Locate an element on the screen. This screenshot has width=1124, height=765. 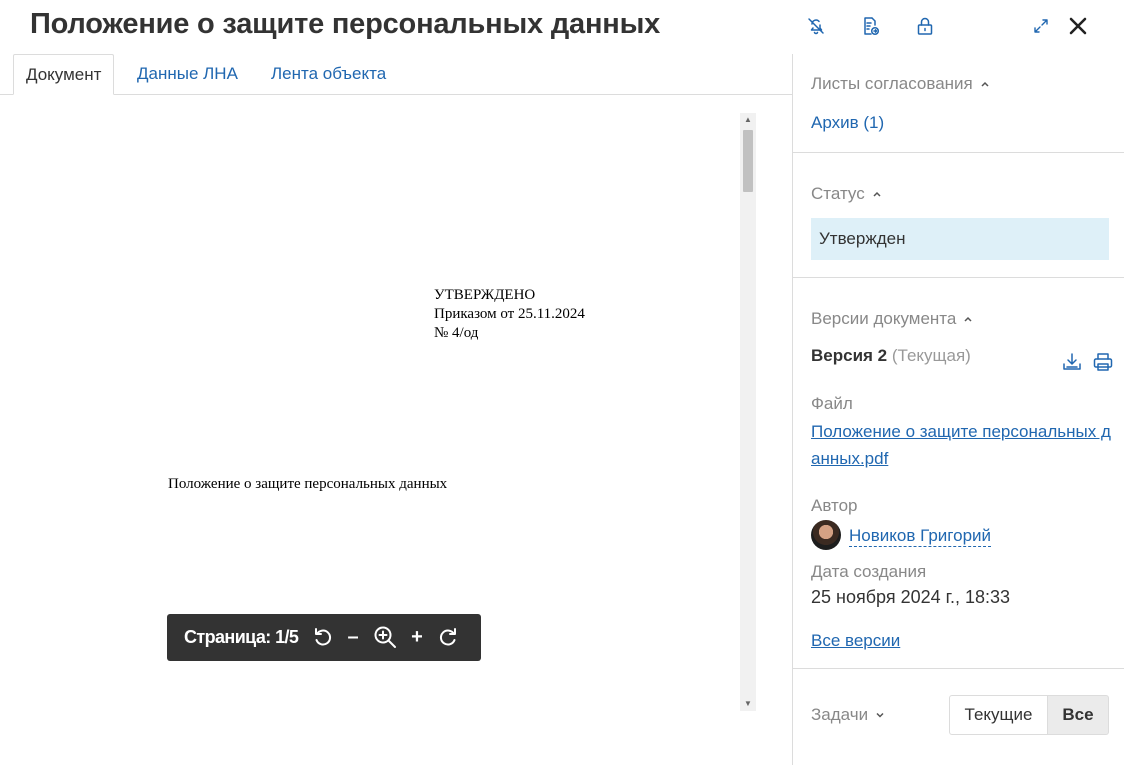
tasks-header: Задачи is located at coordinates (848, 715).